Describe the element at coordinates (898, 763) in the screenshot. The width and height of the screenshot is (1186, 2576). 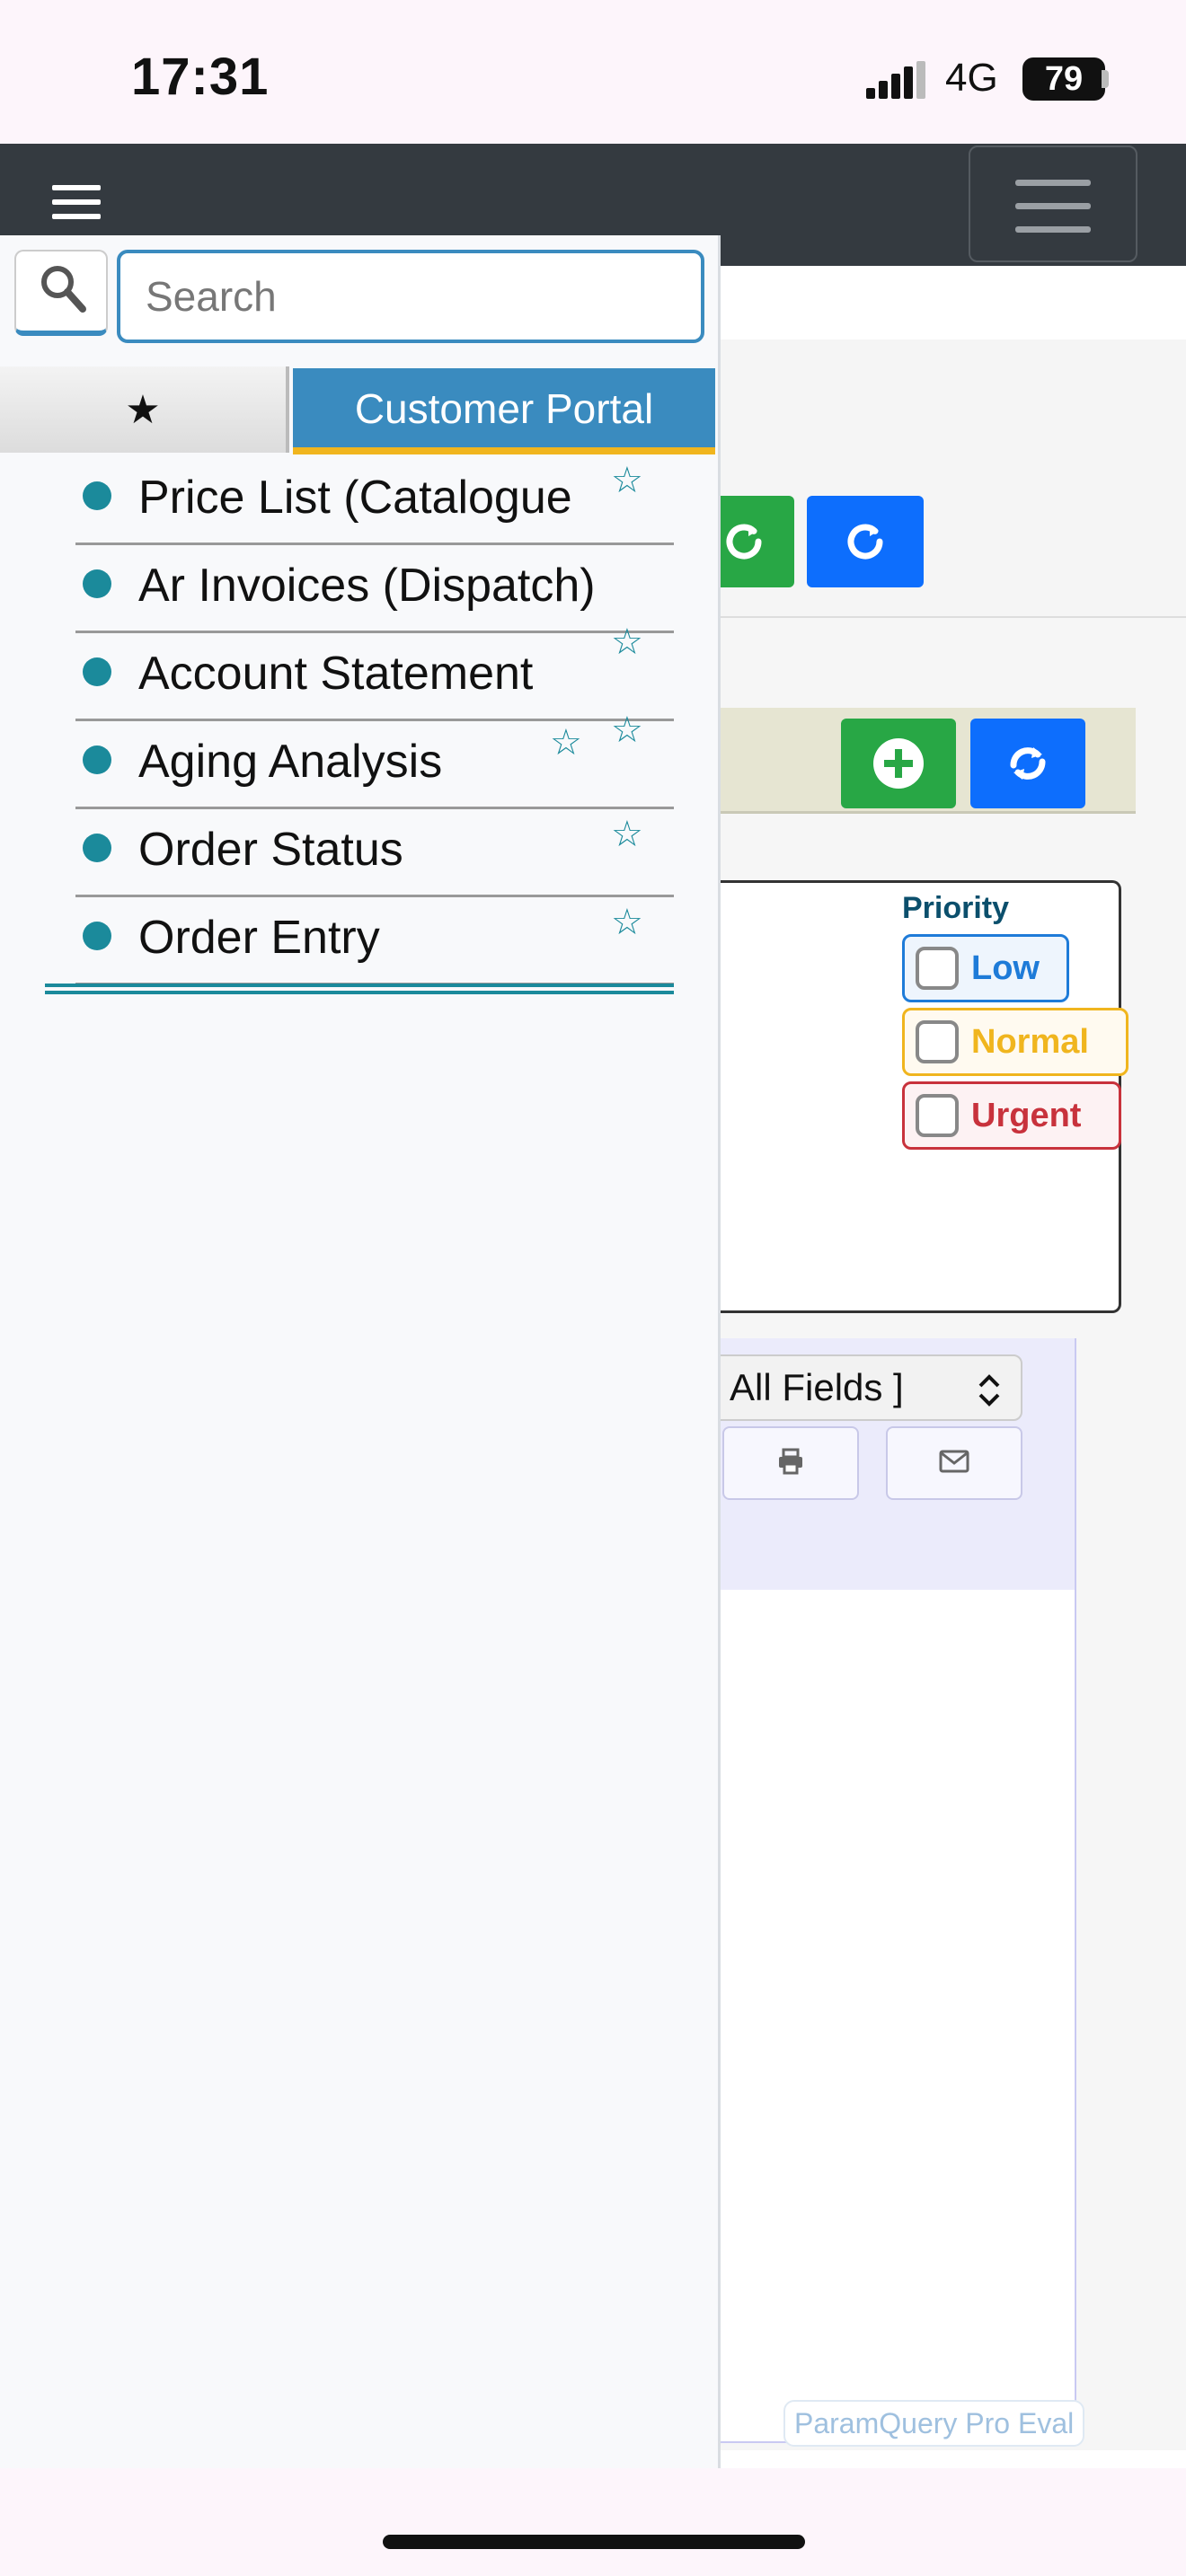
I see `add-button` at that location.